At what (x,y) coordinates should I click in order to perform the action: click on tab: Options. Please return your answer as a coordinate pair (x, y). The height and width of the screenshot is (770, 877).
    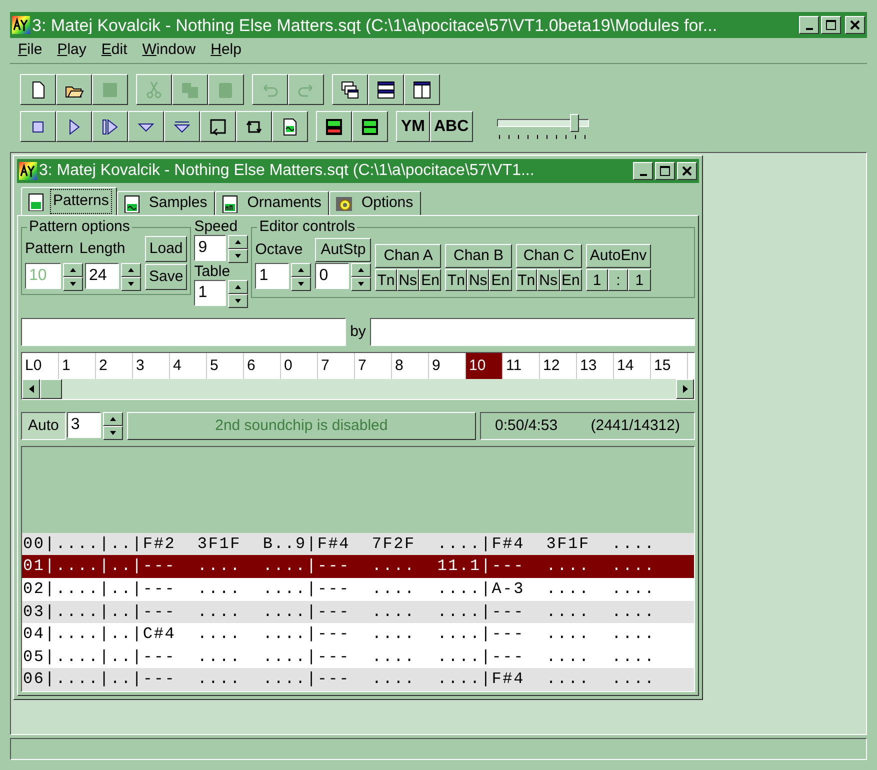
    Looking at the image, I should click on (375, 203).